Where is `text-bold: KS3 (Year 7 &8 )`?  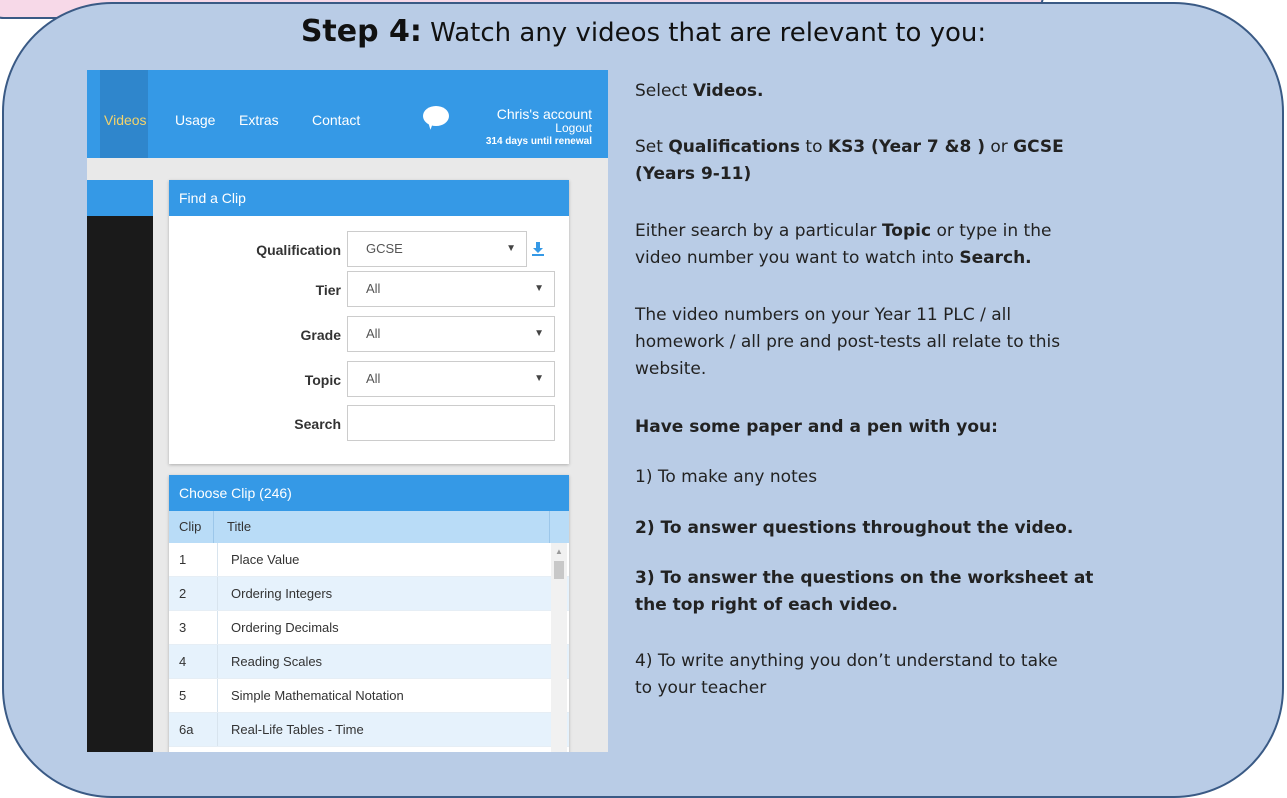
text-bold: KS3 (Year 7 &8 ) is located at coordinates (906, 147).